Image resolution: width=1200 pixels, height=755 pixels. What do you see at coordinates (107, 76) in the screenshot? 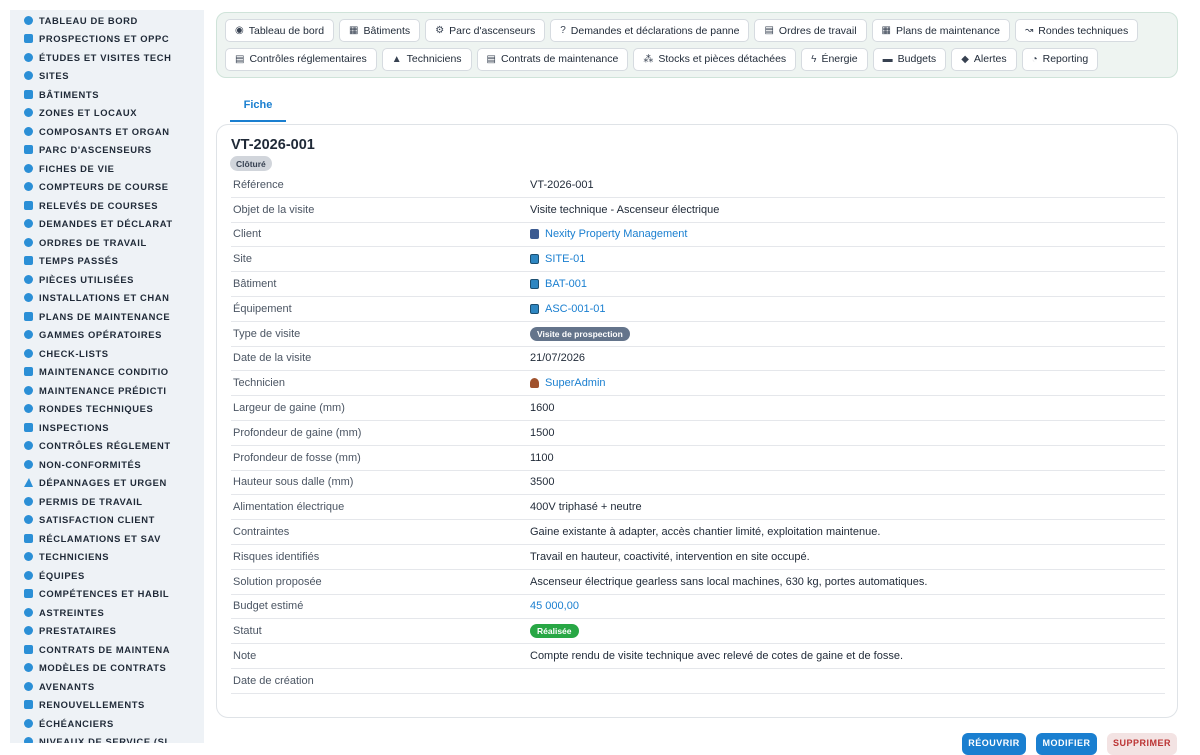
I see `sidebar-item: SITES` at bounding box center [107, 76].